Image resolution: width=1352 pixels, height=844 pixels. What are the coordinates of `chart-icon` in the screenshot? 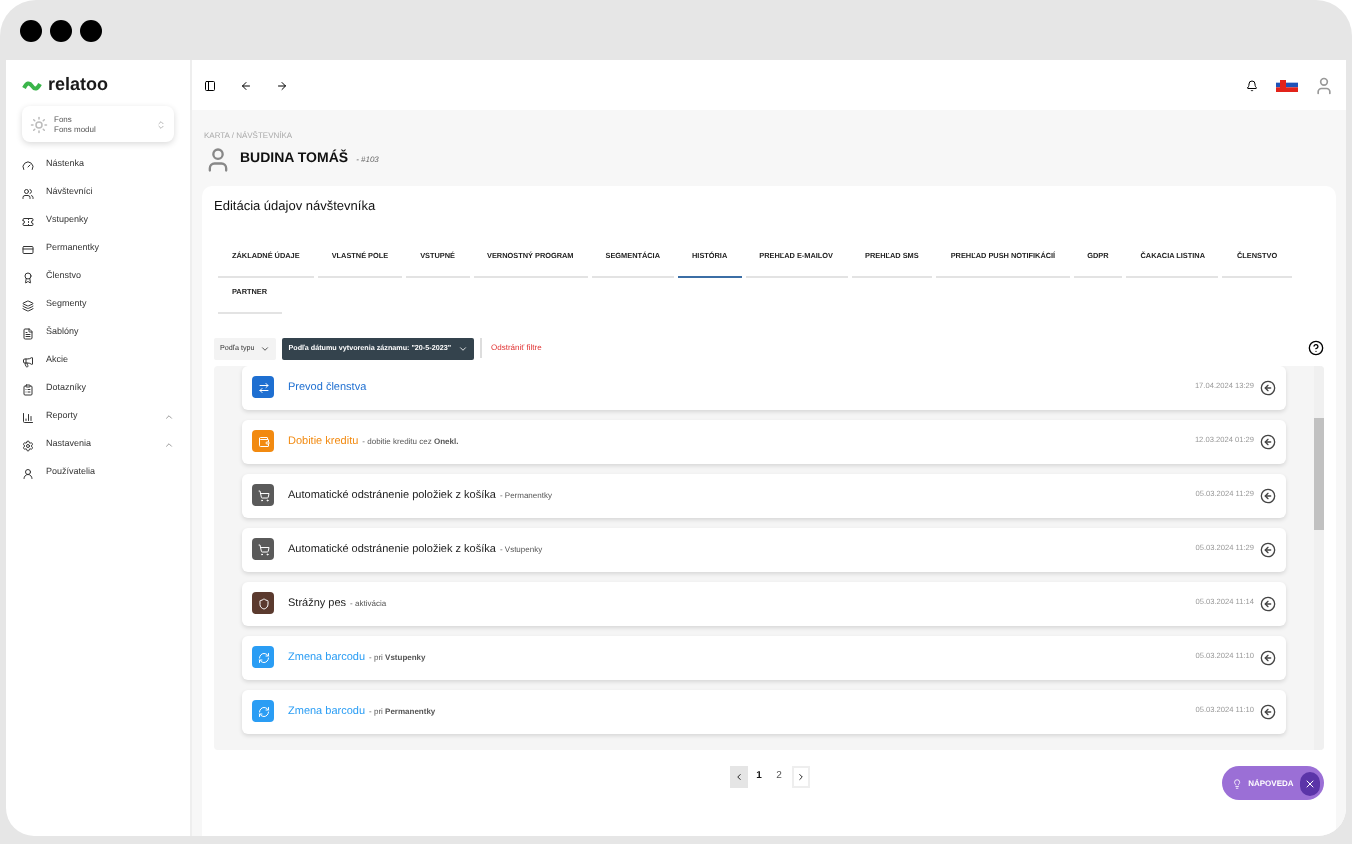 It's located at (28, 417).